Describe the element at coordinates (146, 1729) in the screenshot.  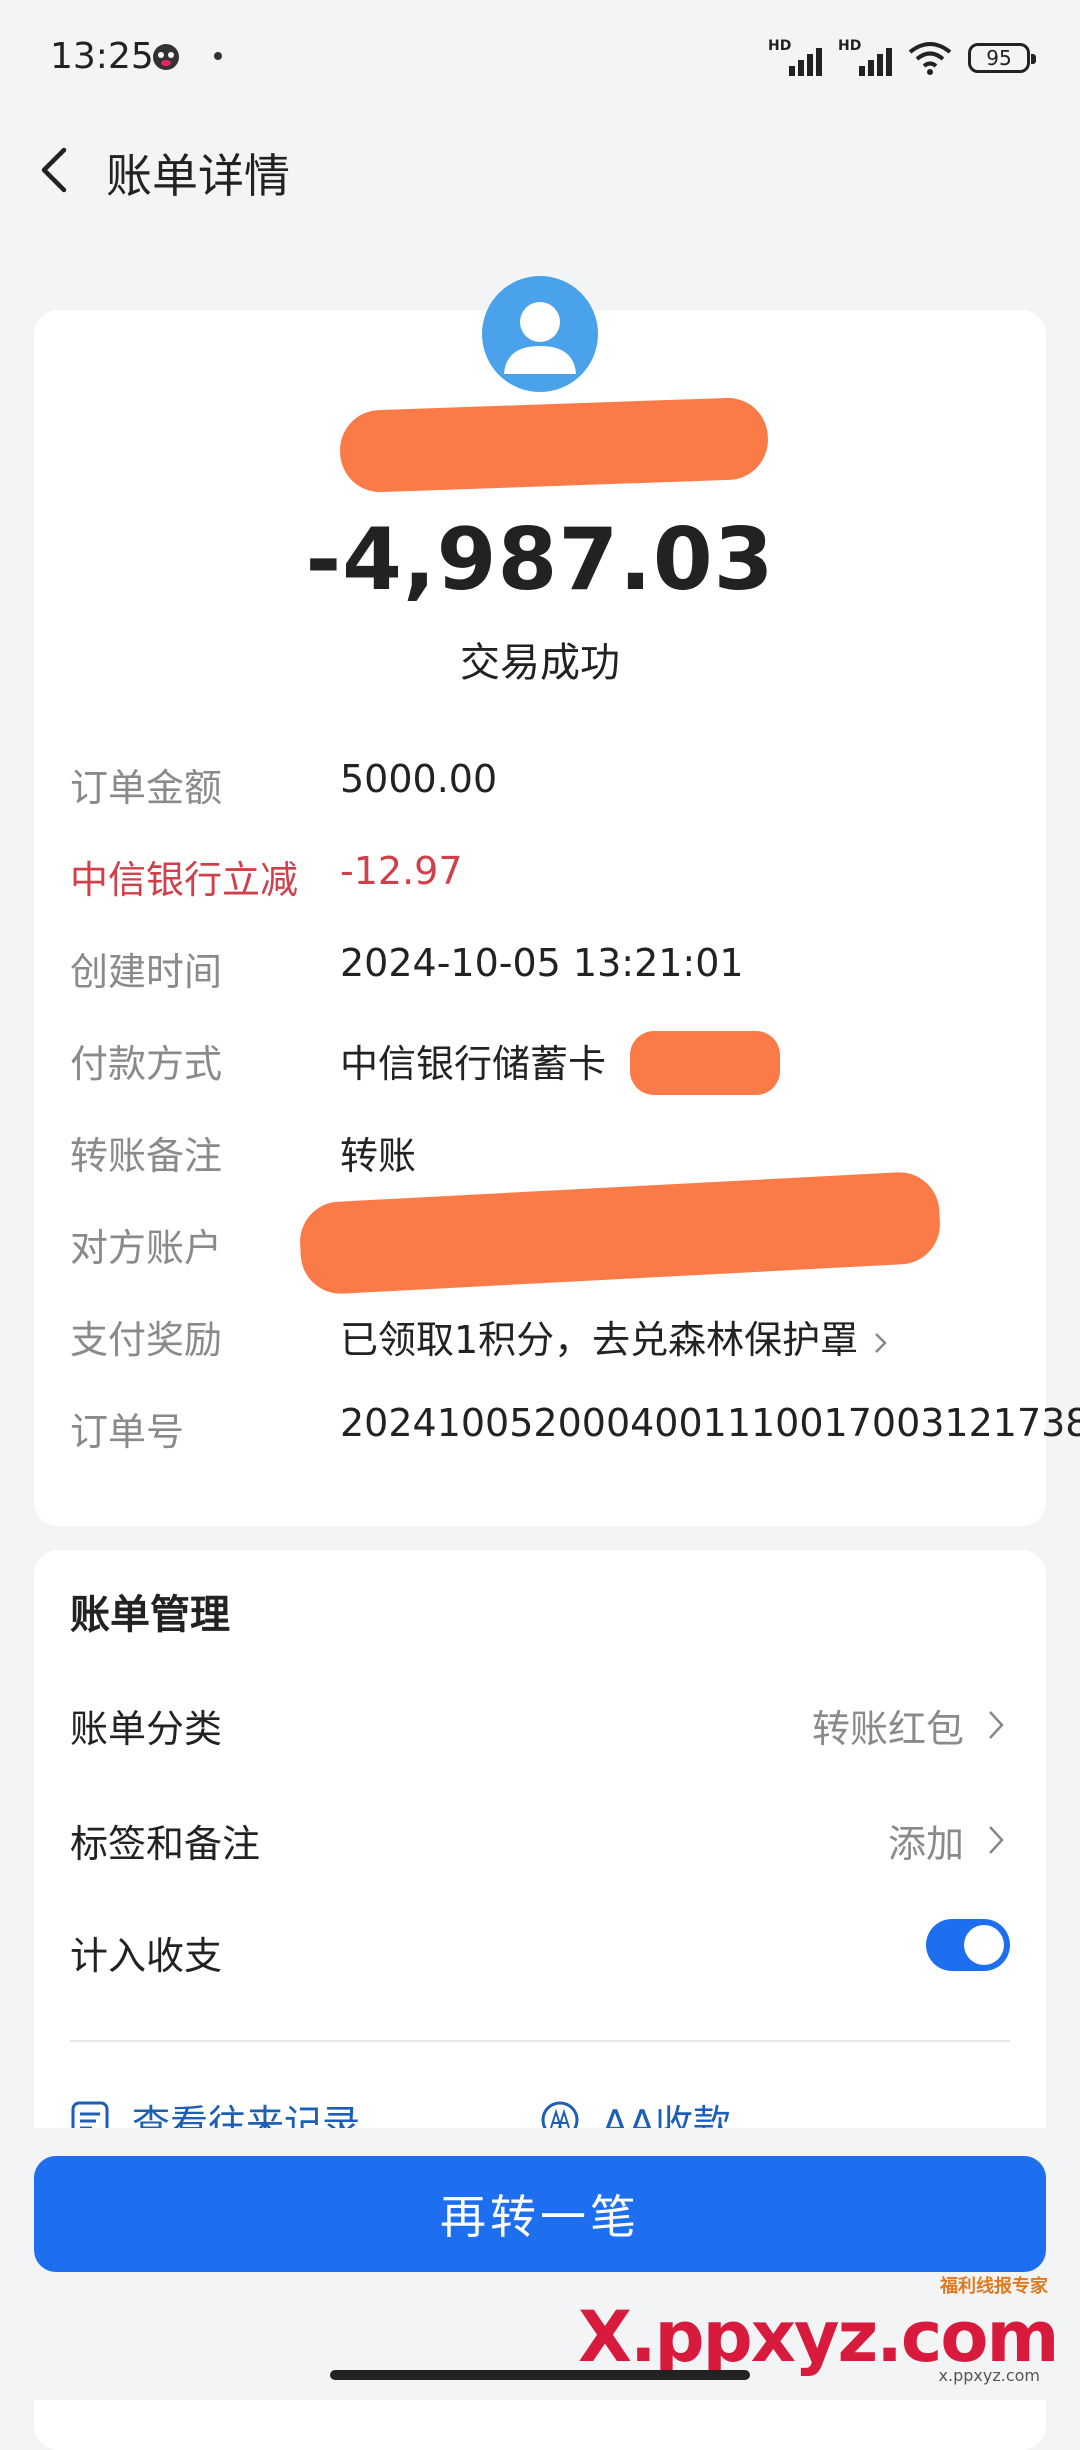
I see `row-label: 账单分类` at that location.